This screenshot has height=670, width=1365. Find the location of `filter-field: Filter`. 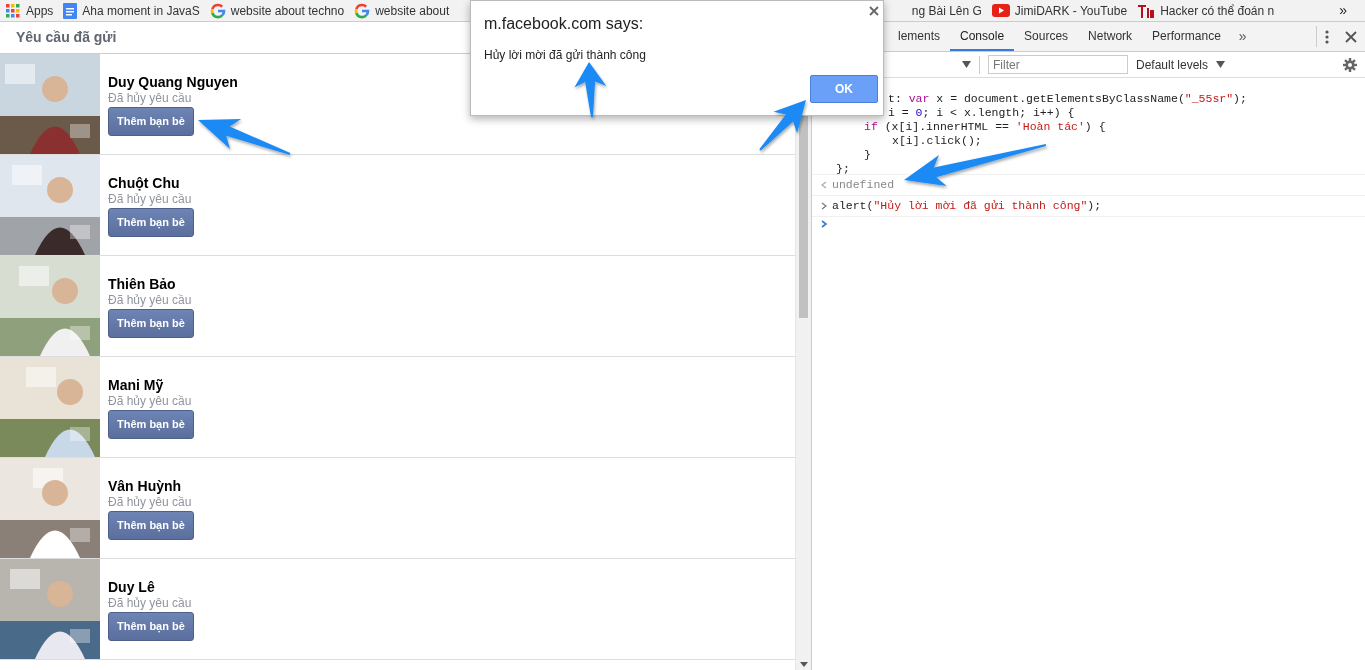

filter-field: Filter is located at coordinates (1058, 64).